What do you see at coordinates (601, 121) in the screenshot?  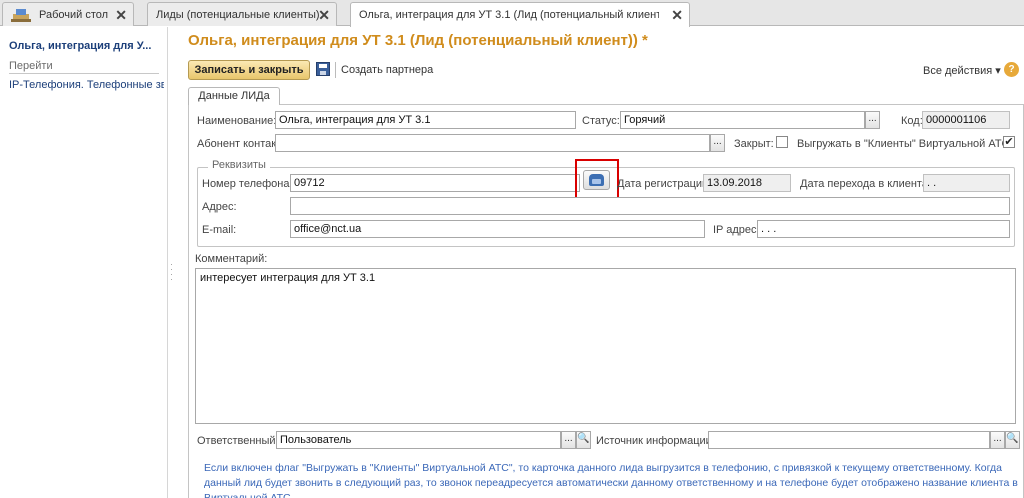 I see `status-label: Статус:` at bounding box center [601, 121].